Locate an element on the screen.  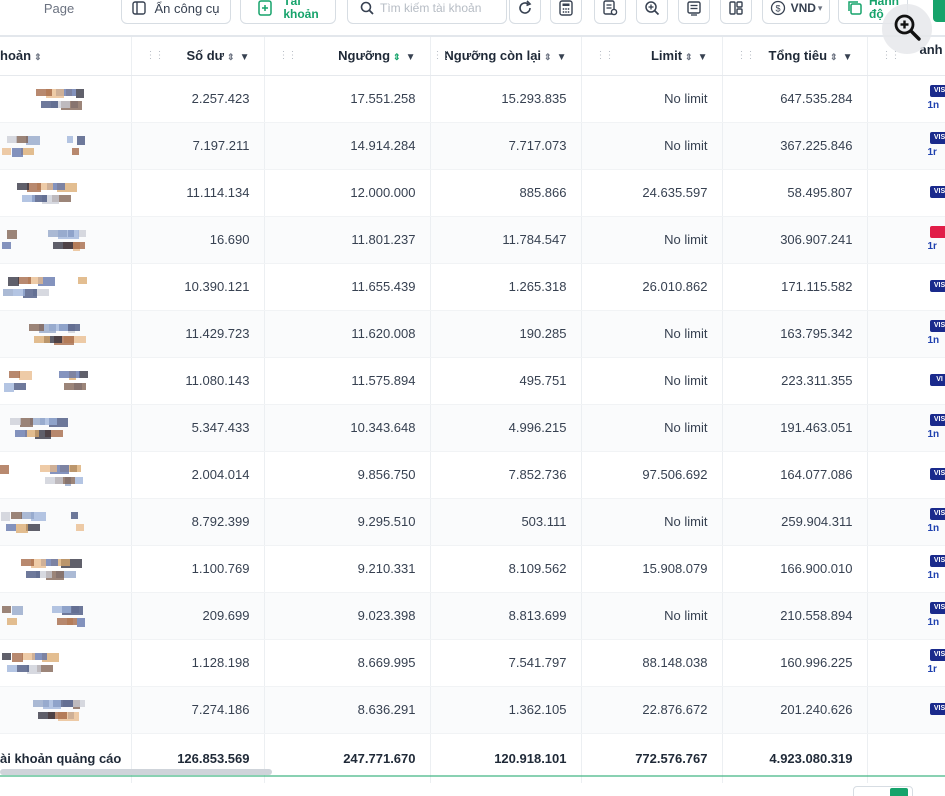
zoom-in-button is located at coordinates (652, 12).